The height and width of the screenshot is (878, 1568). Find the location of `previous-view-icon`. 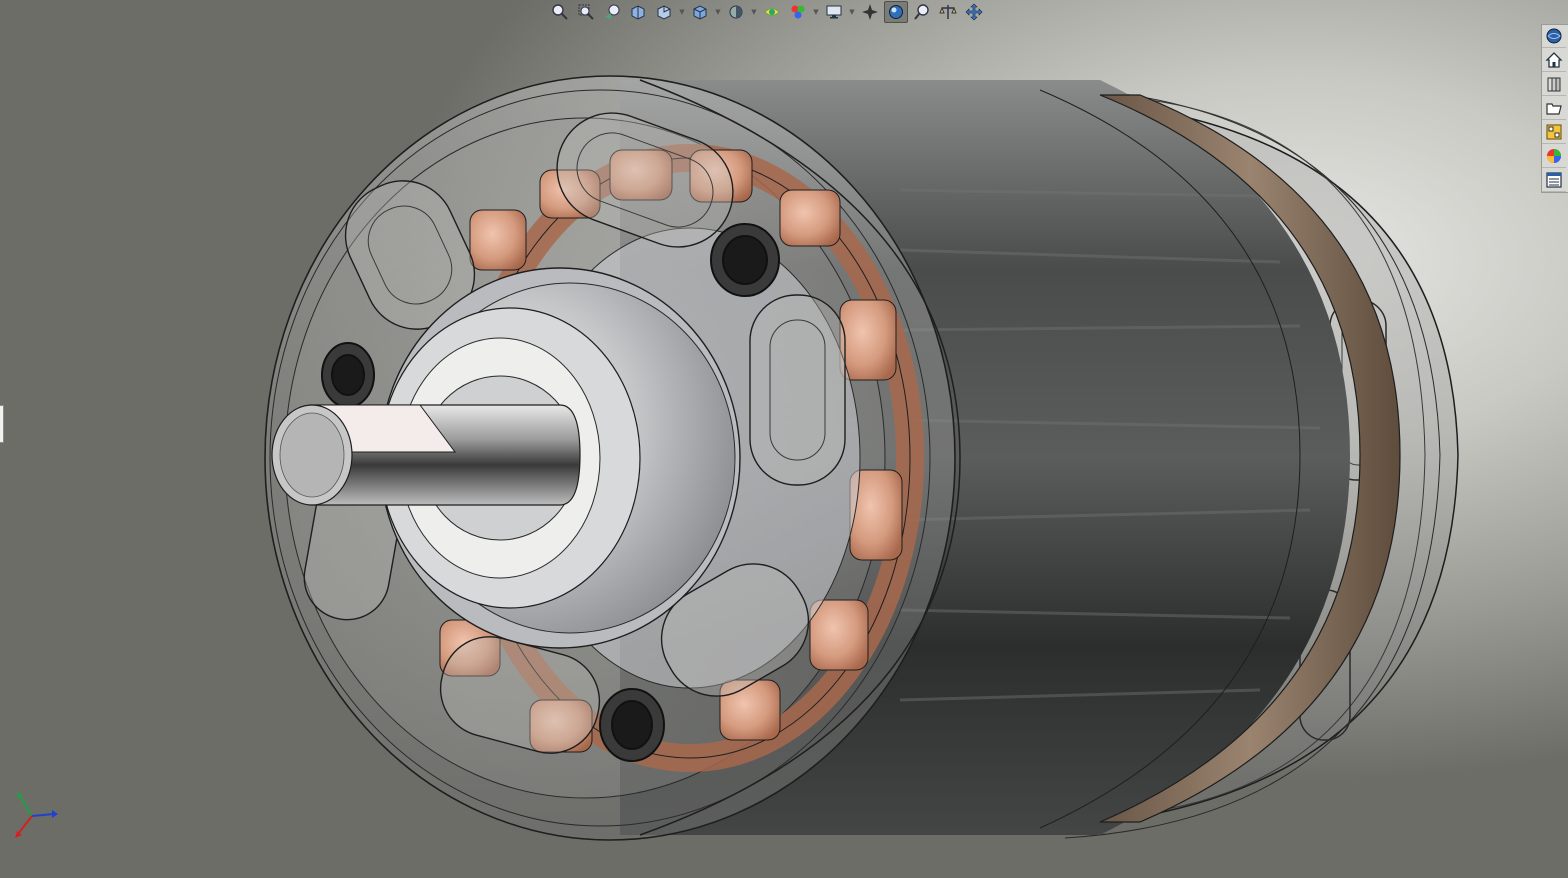

previous-view-icon is located at coordinates (612, 11).